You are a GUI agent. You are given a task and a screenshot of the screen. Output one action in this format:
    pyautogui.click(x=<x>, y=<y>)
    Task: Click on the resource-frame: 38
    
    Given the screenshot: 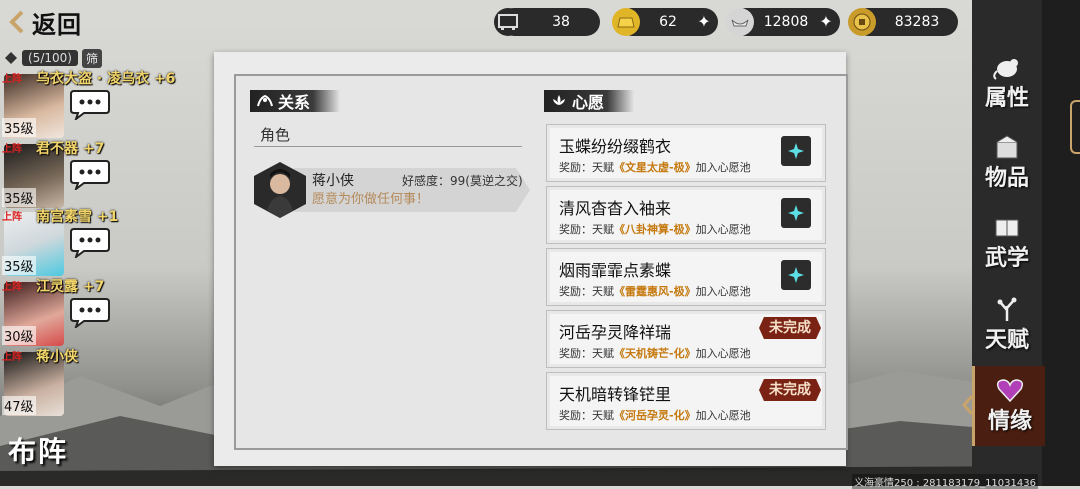 What is the action you would take?
    pyautogui.click(x=547, y=22)
    